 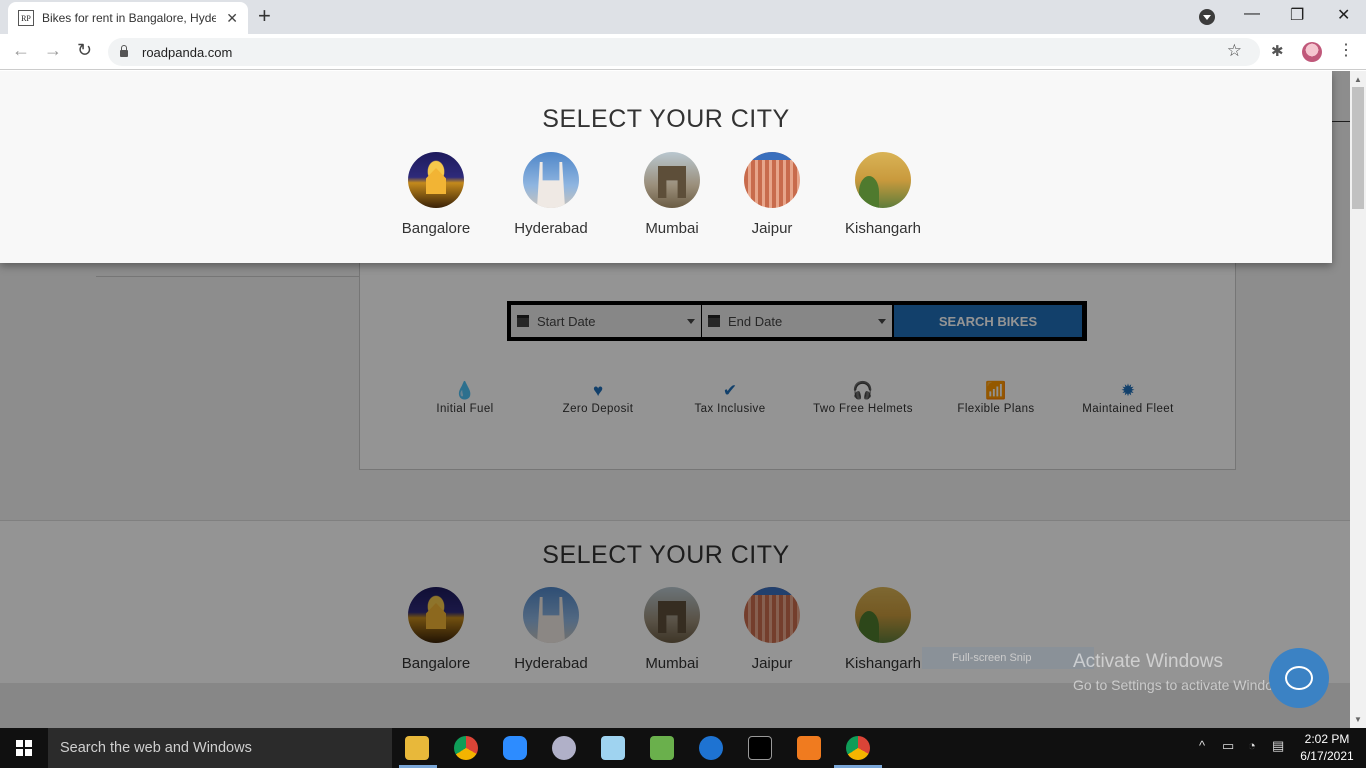 What do you see at coordinates (1183, 685) in the screenshot?
I see `activate-subtitle: Go to Settings to activate Windows.` at bounding box center [1183, 685].